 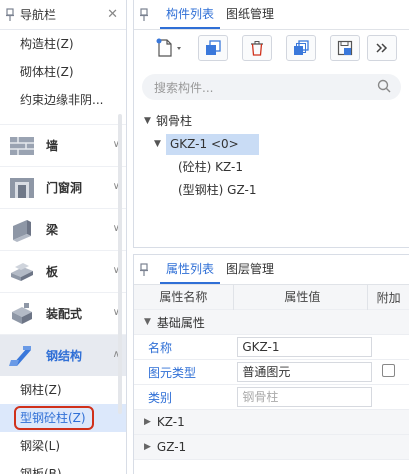 I want to click on property-tabs: 属性列表 图层管理, so click(x=271, y=270).